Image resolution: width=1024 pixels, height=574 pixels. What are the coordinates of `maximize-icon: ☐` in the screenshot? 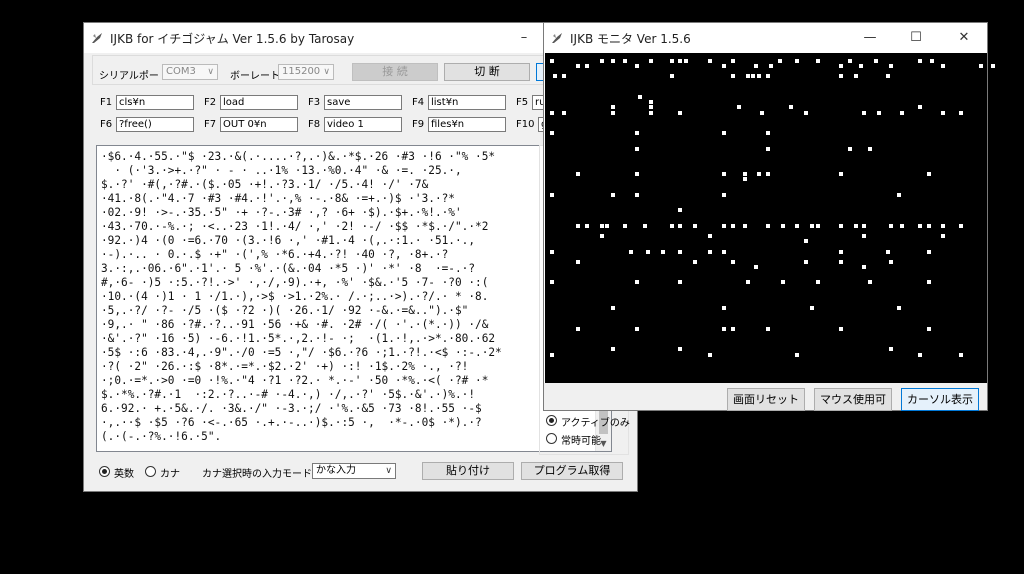 It's located at (916, 38).